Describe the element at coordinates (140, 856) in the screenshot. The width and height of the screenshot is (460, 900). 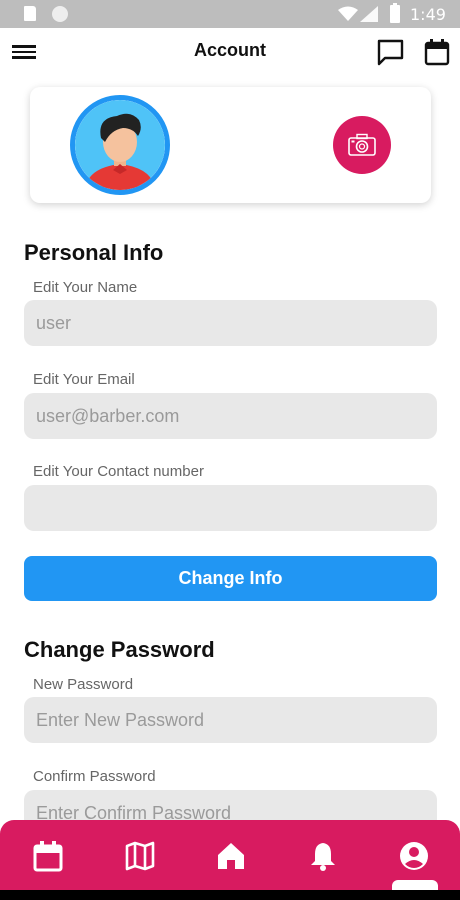
I see `map-icon` at that location.